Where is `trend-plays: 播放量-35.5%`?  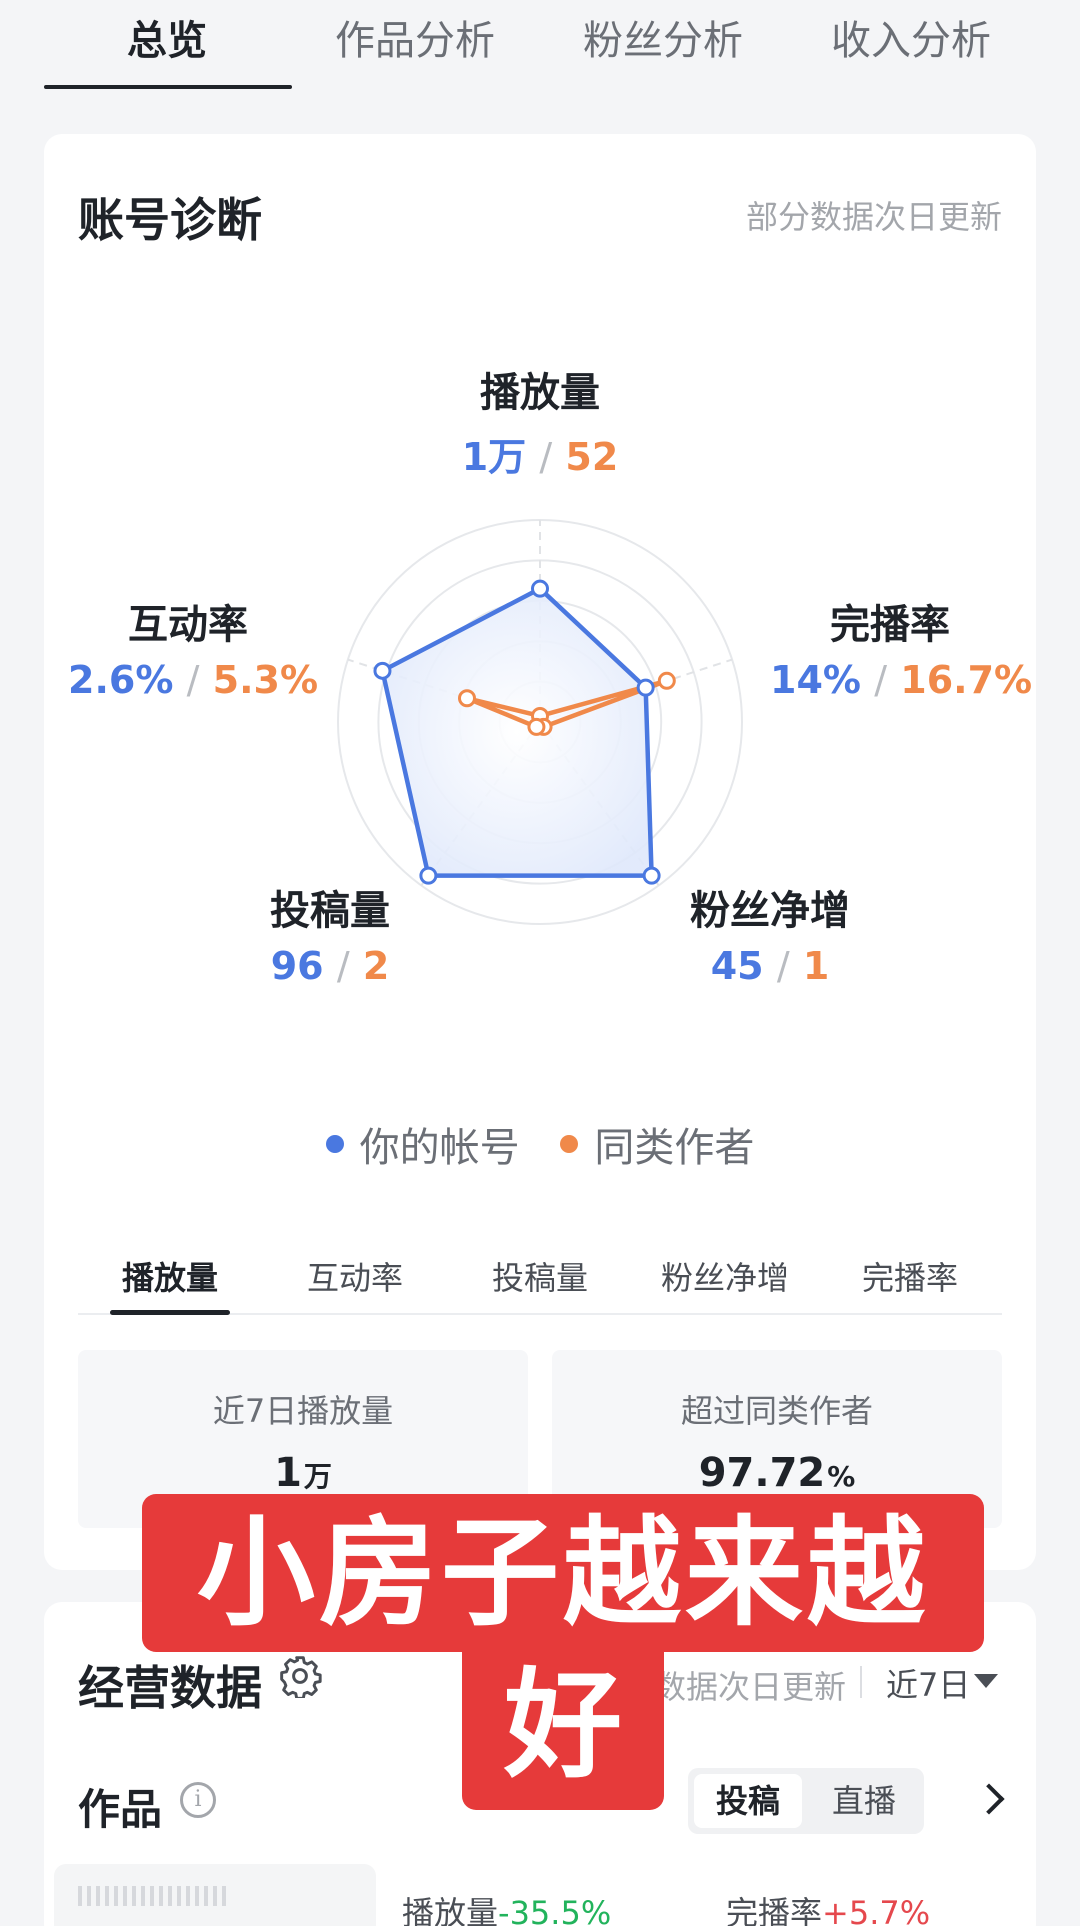
trend-plays: 播放量-35.5% is located at coordinates (506, 1907).